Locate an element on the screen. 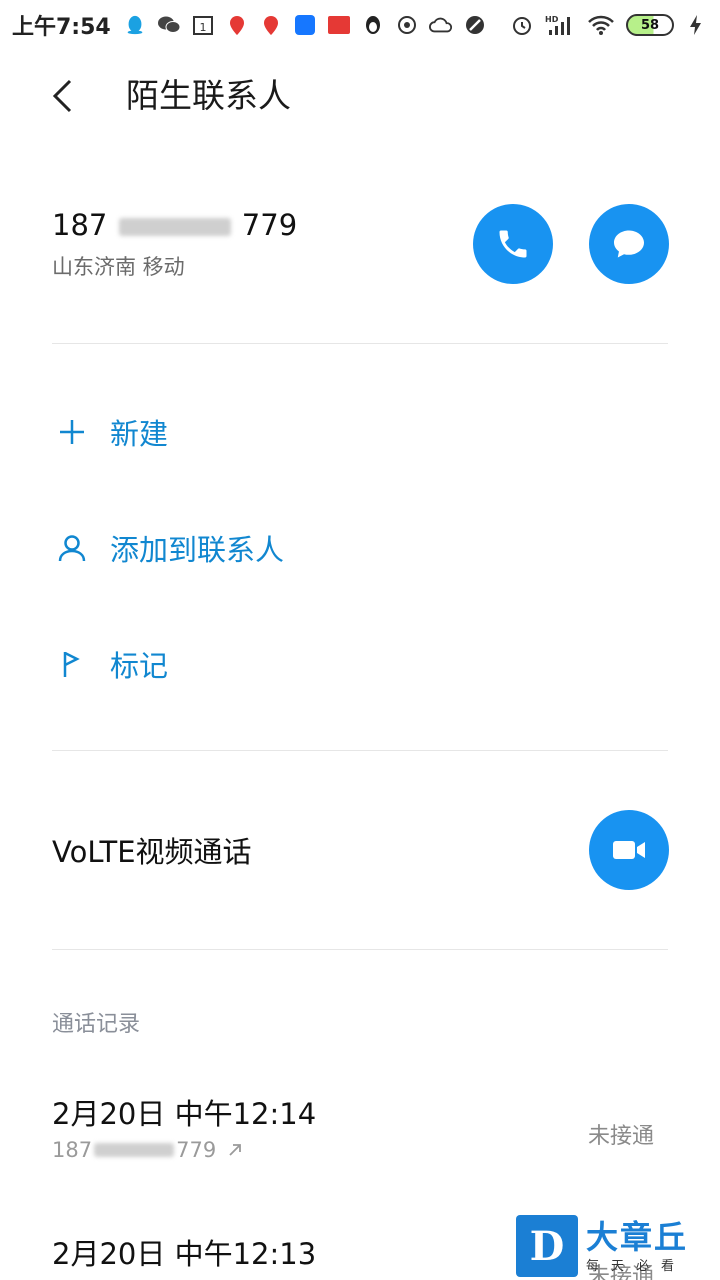  outgoing-call-icon is located at coordinates (235, 1150).